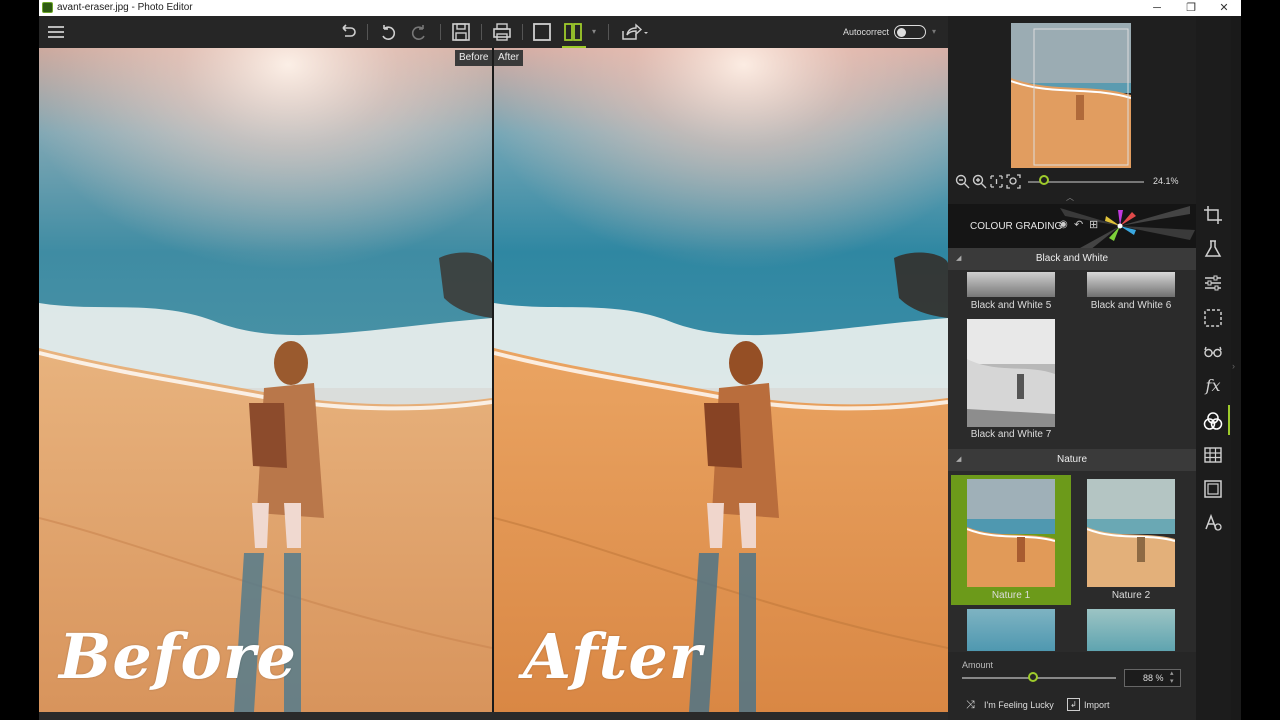 This screenshot has width=1280, height=720. What do you see at coordinates (125, 7) in the screenshot?
I see `window-title: avant-eraser.jpg - Photo Editor` at bounding box center [125, 7].